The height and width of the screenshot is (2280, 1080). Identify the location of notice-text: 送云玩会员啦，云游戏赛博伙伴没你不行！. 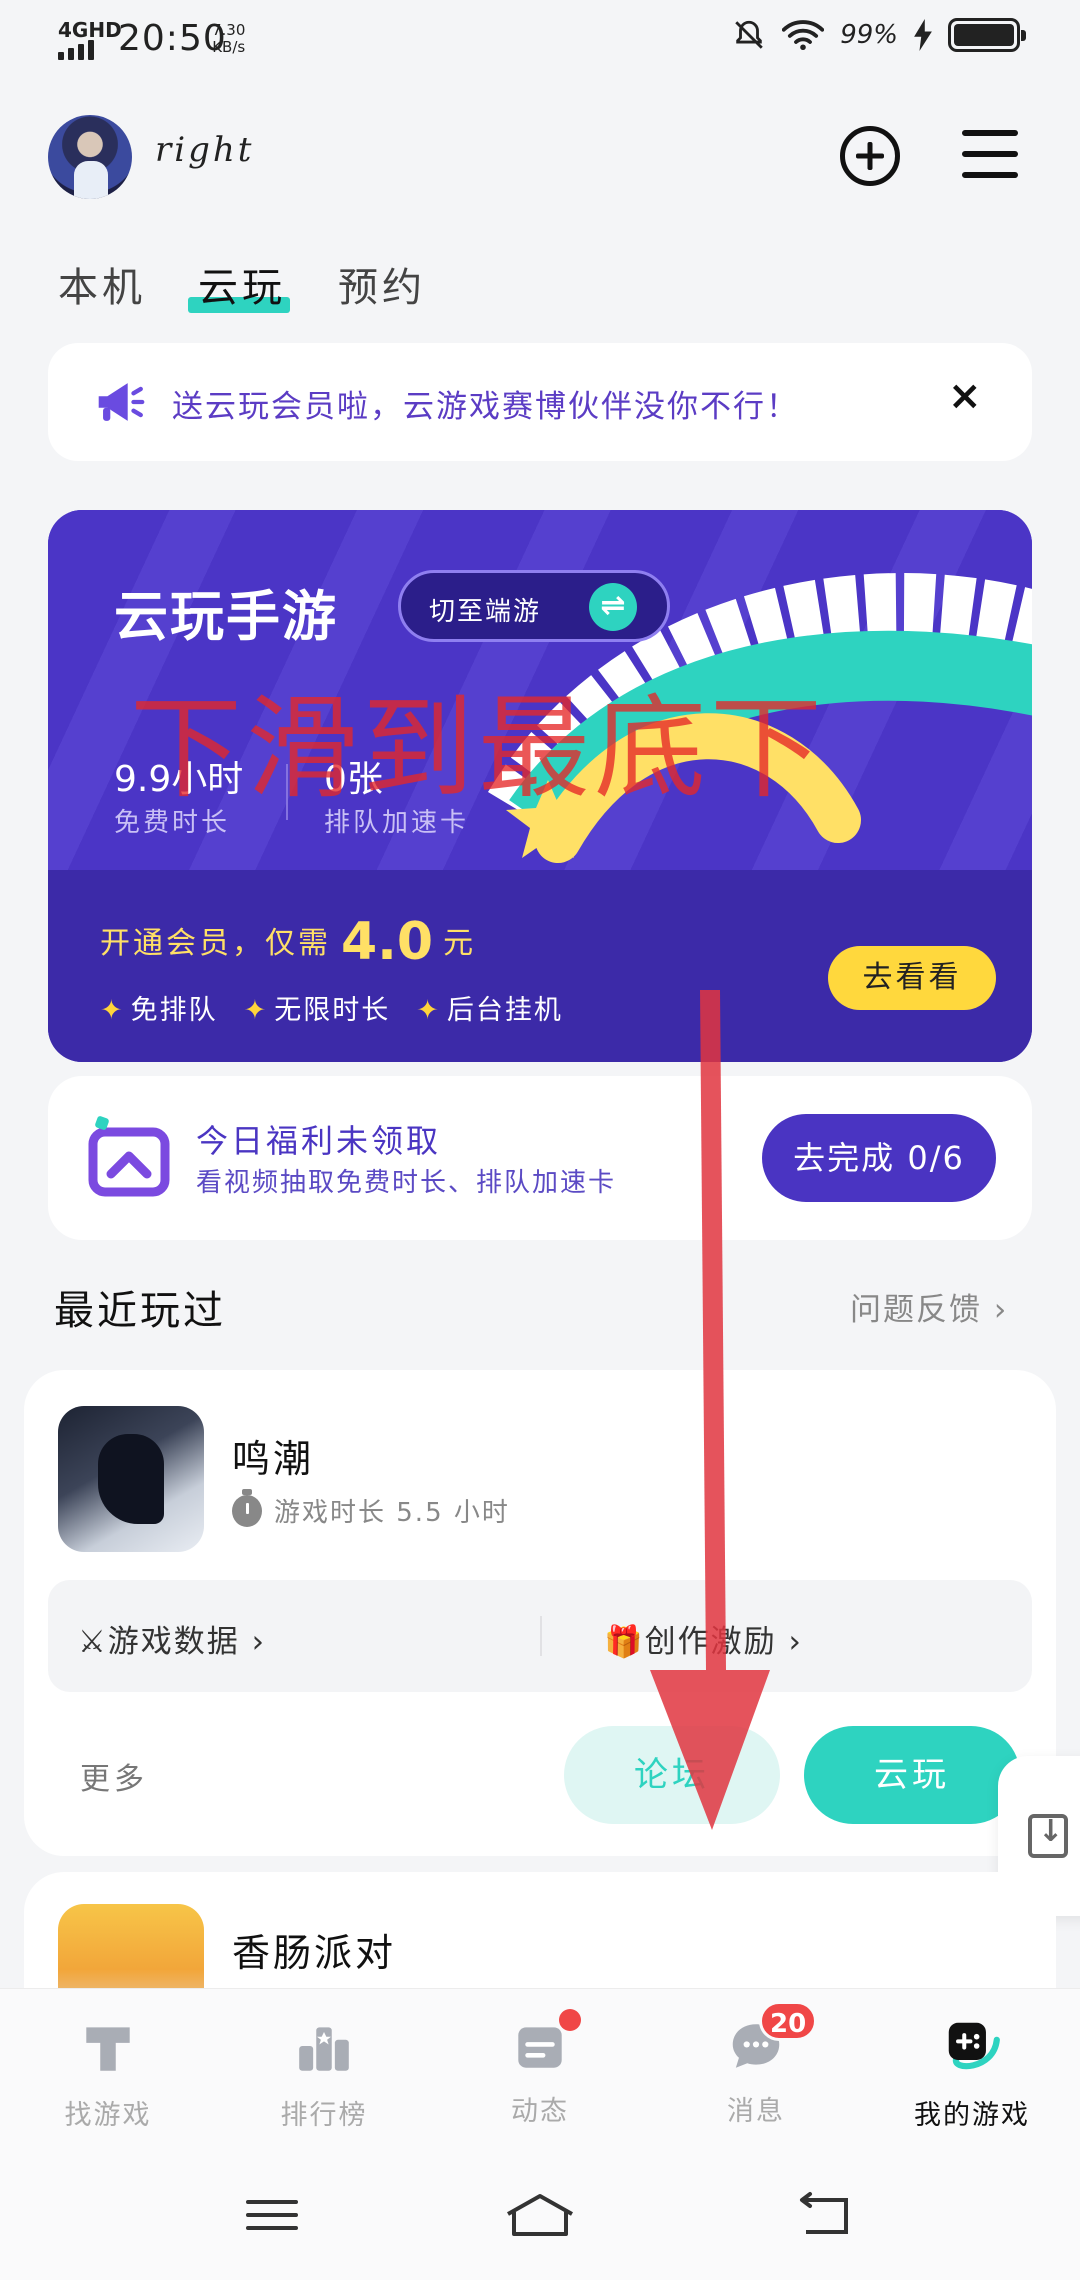
(485, 407).